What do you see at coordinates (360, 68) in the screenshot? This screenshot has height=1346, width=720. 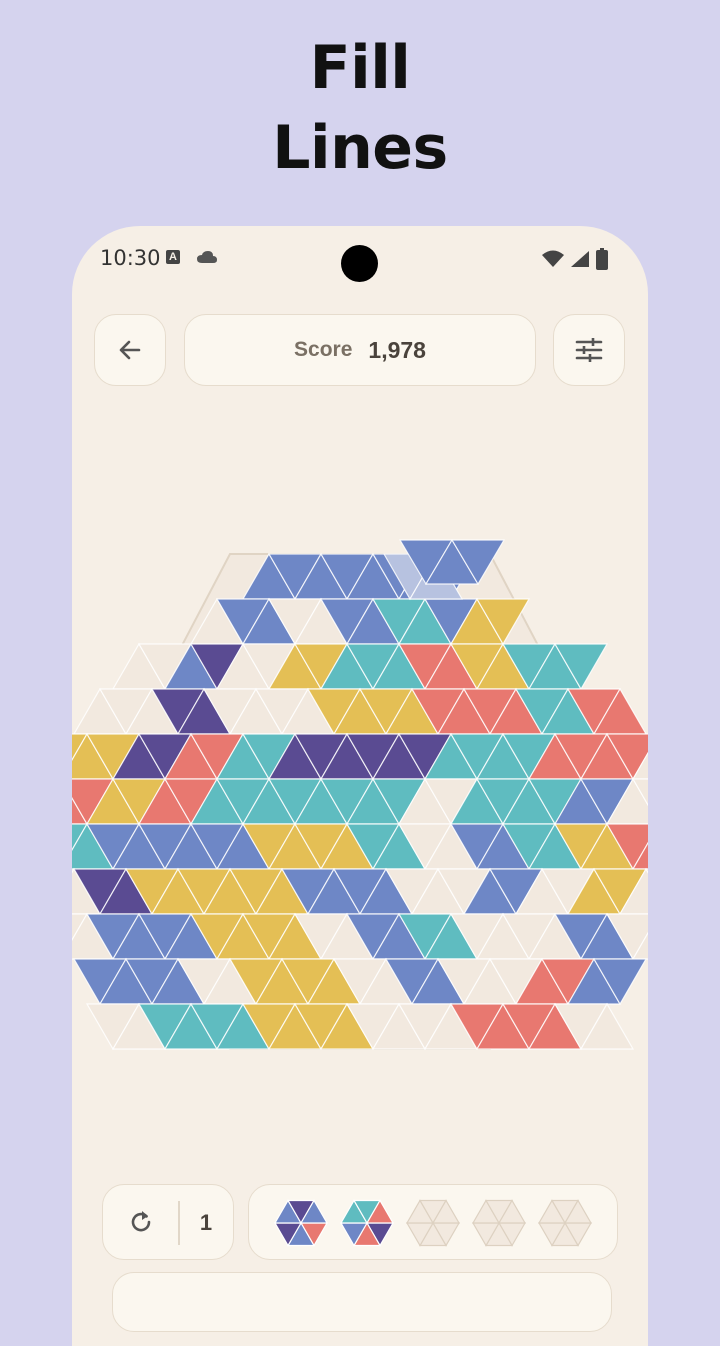 I see `headline-line1: Fill` at bounding box center [360, 68].